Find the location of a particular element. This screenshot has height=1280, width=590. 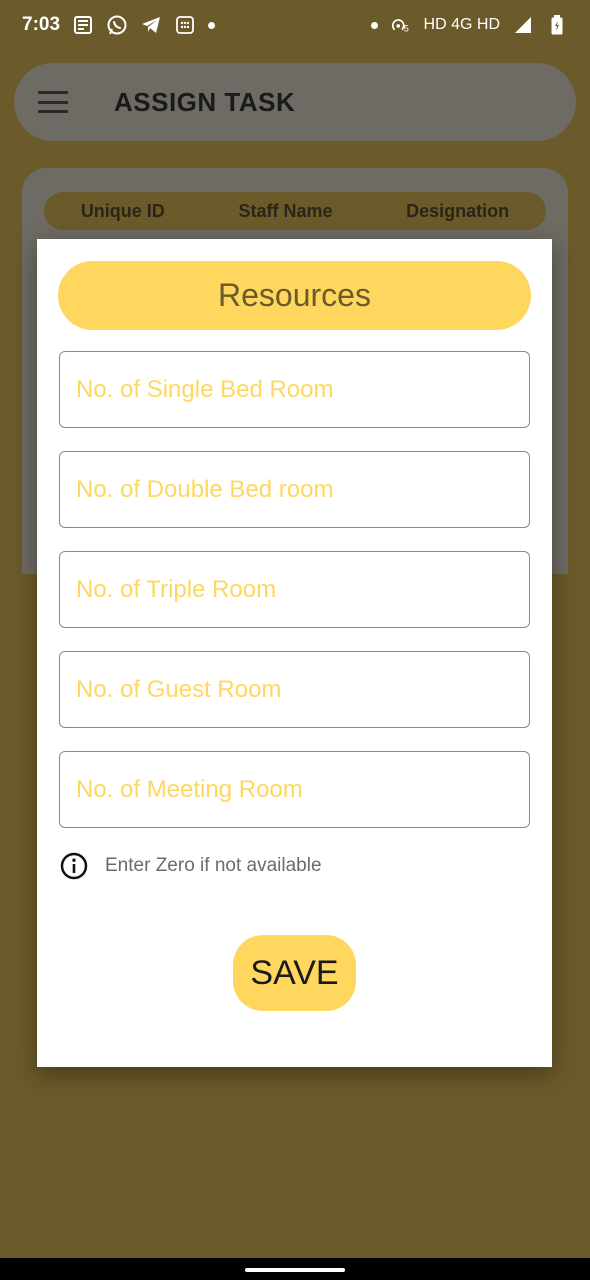

info-icon is located at coordinates (74, 866).